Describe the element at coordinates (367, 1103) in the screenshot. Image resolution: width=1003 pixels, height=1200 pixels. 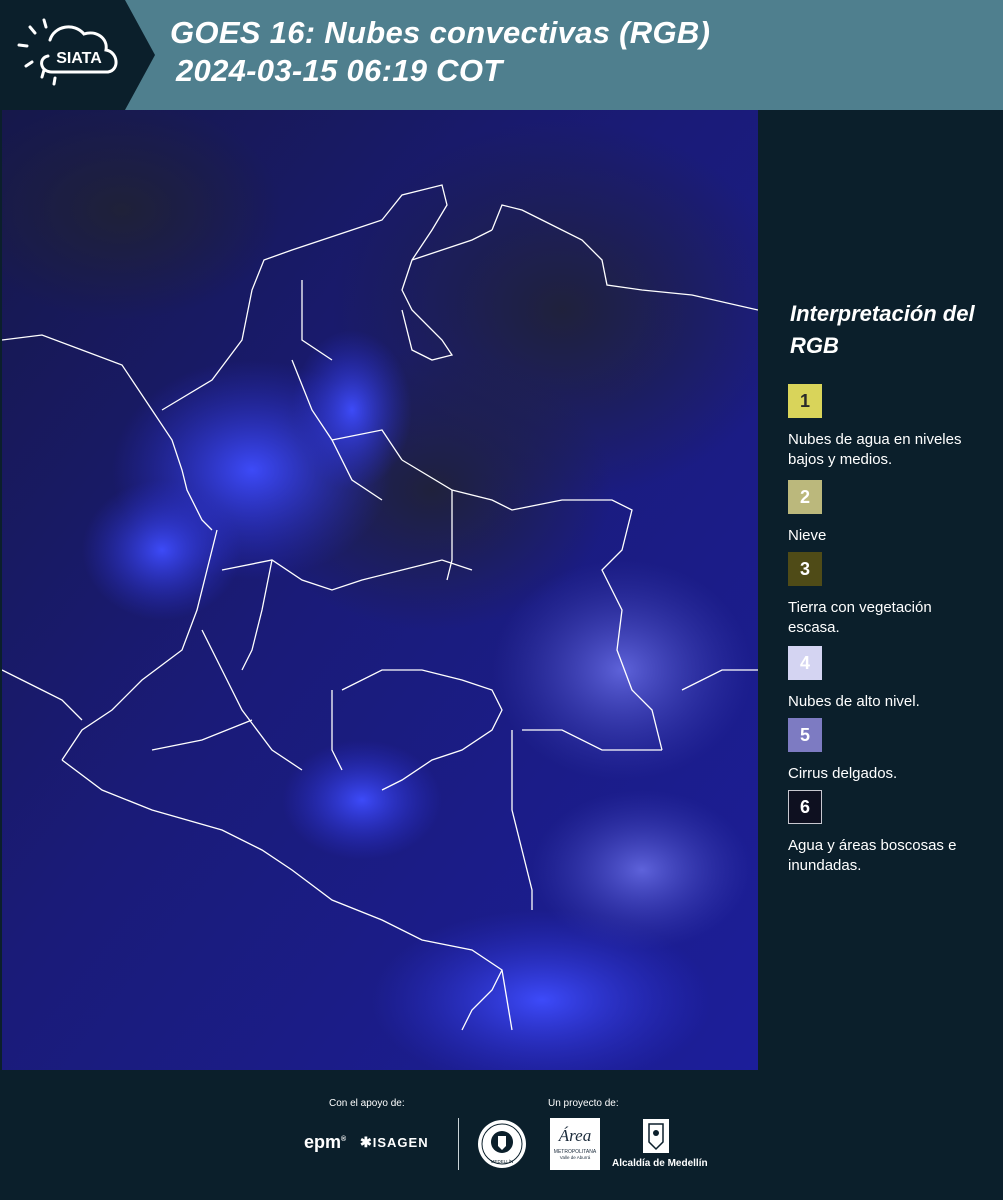
I see `support-label: Con el apoyo de:` at that location.